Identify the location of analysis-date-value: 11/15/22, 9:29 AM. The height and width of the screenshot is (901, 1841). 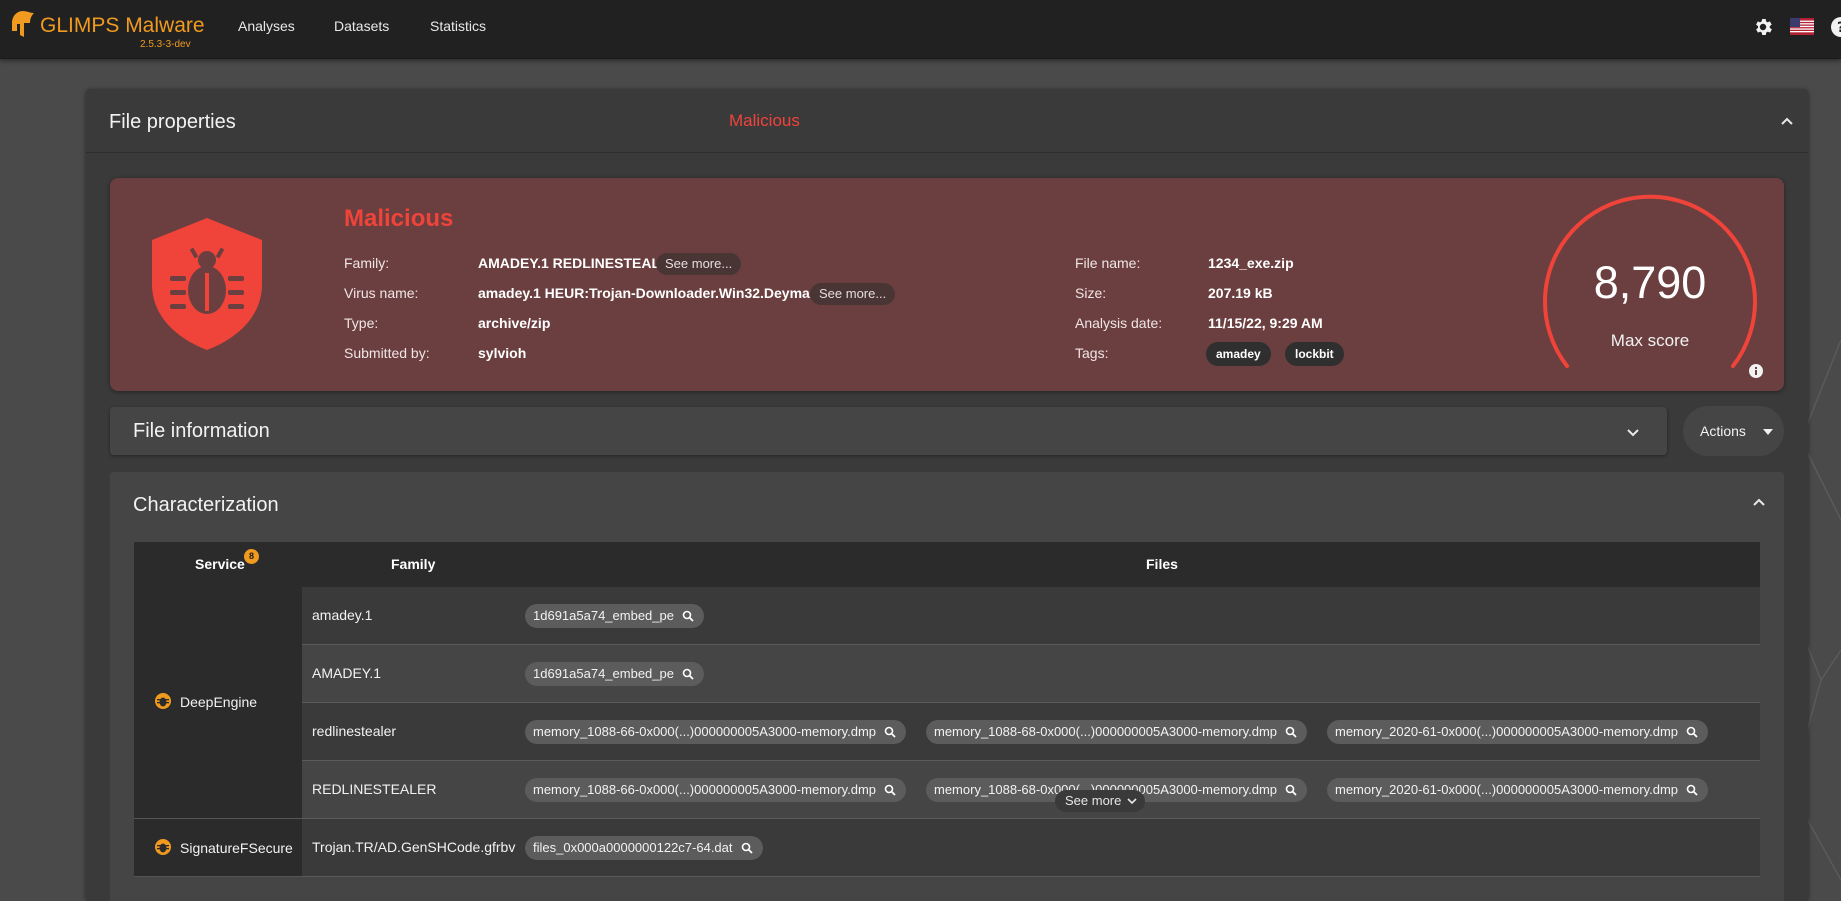
(1265, 323).